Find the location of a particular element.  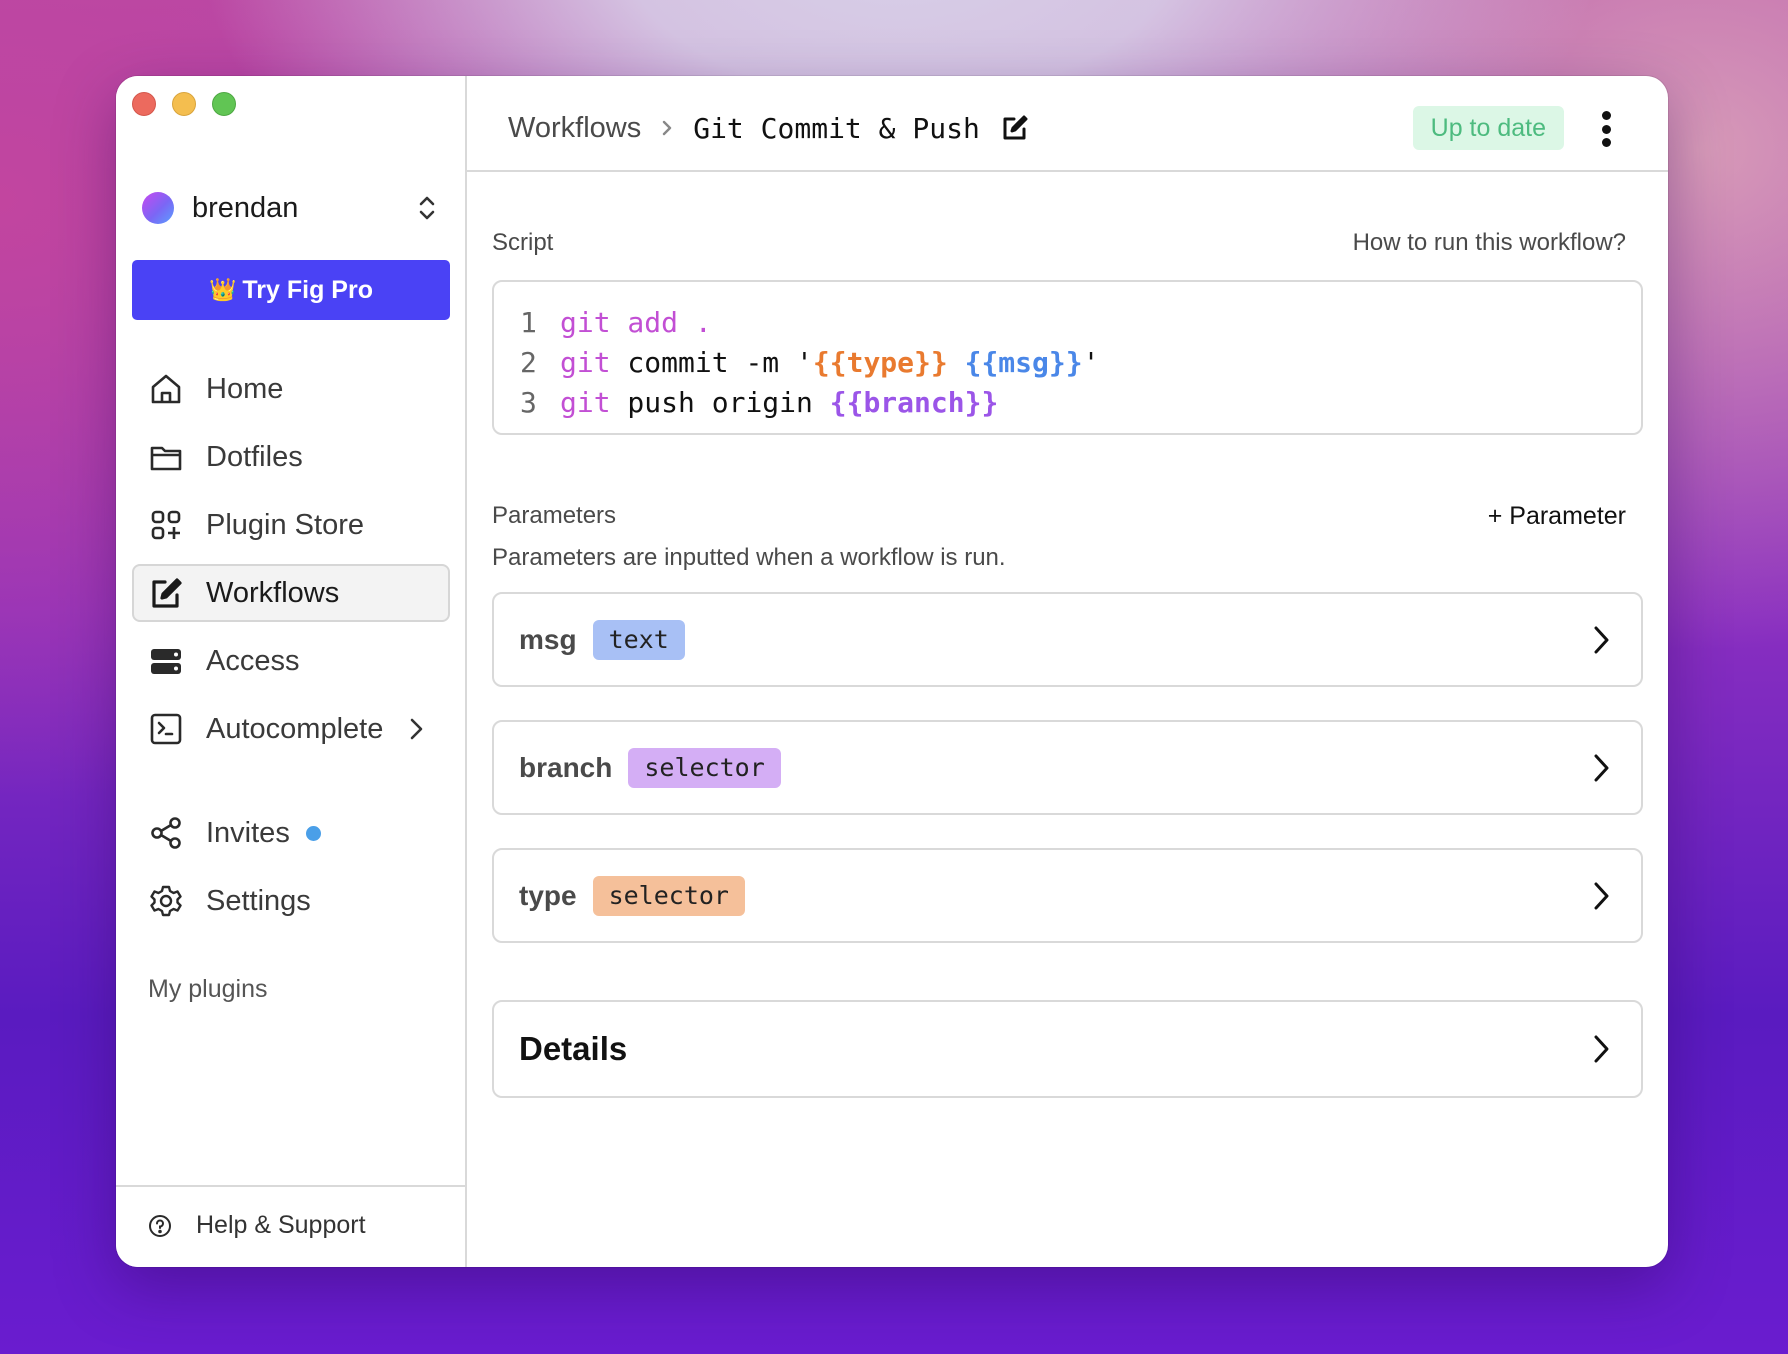

share-icon is located at coordinates (166, 833).